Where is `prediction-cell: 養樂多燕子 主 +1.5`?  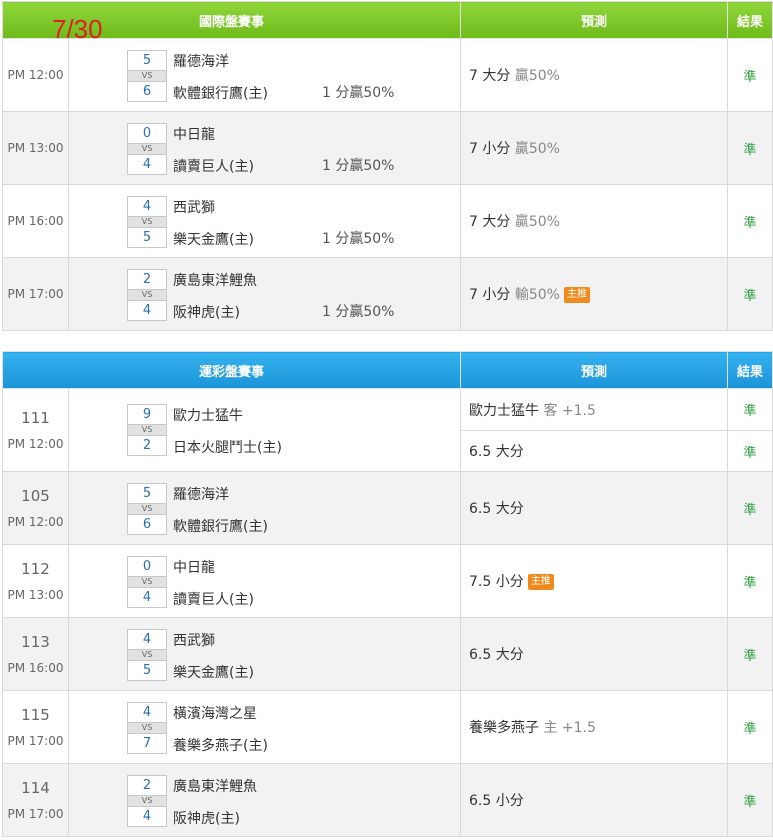
prediction-cell: 養樂多燕子 主 +1.5 is located at coordinates (594, 727).